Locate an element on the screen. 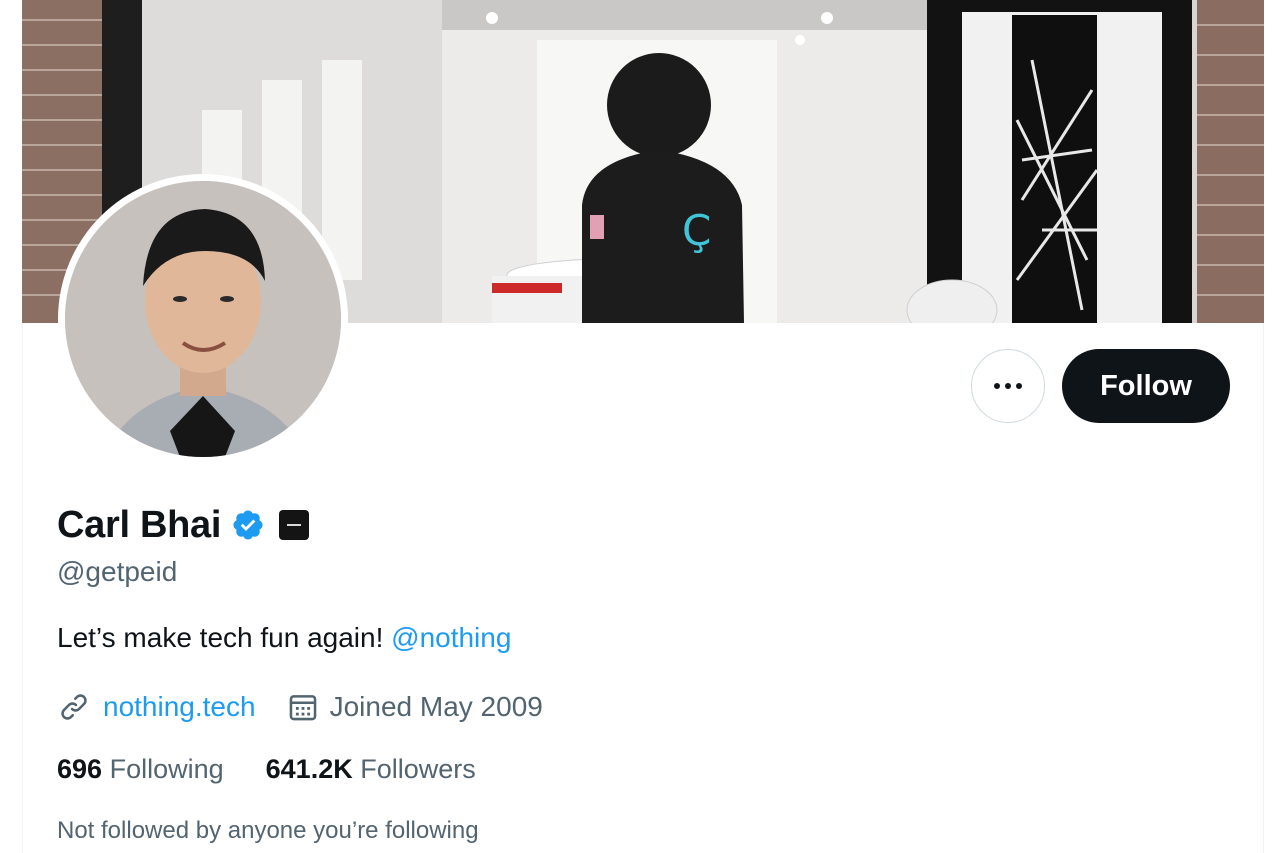 The height and width of the screenshot is (853, 1280). more-horizontal-icon is located at coordinates (1008, 386).